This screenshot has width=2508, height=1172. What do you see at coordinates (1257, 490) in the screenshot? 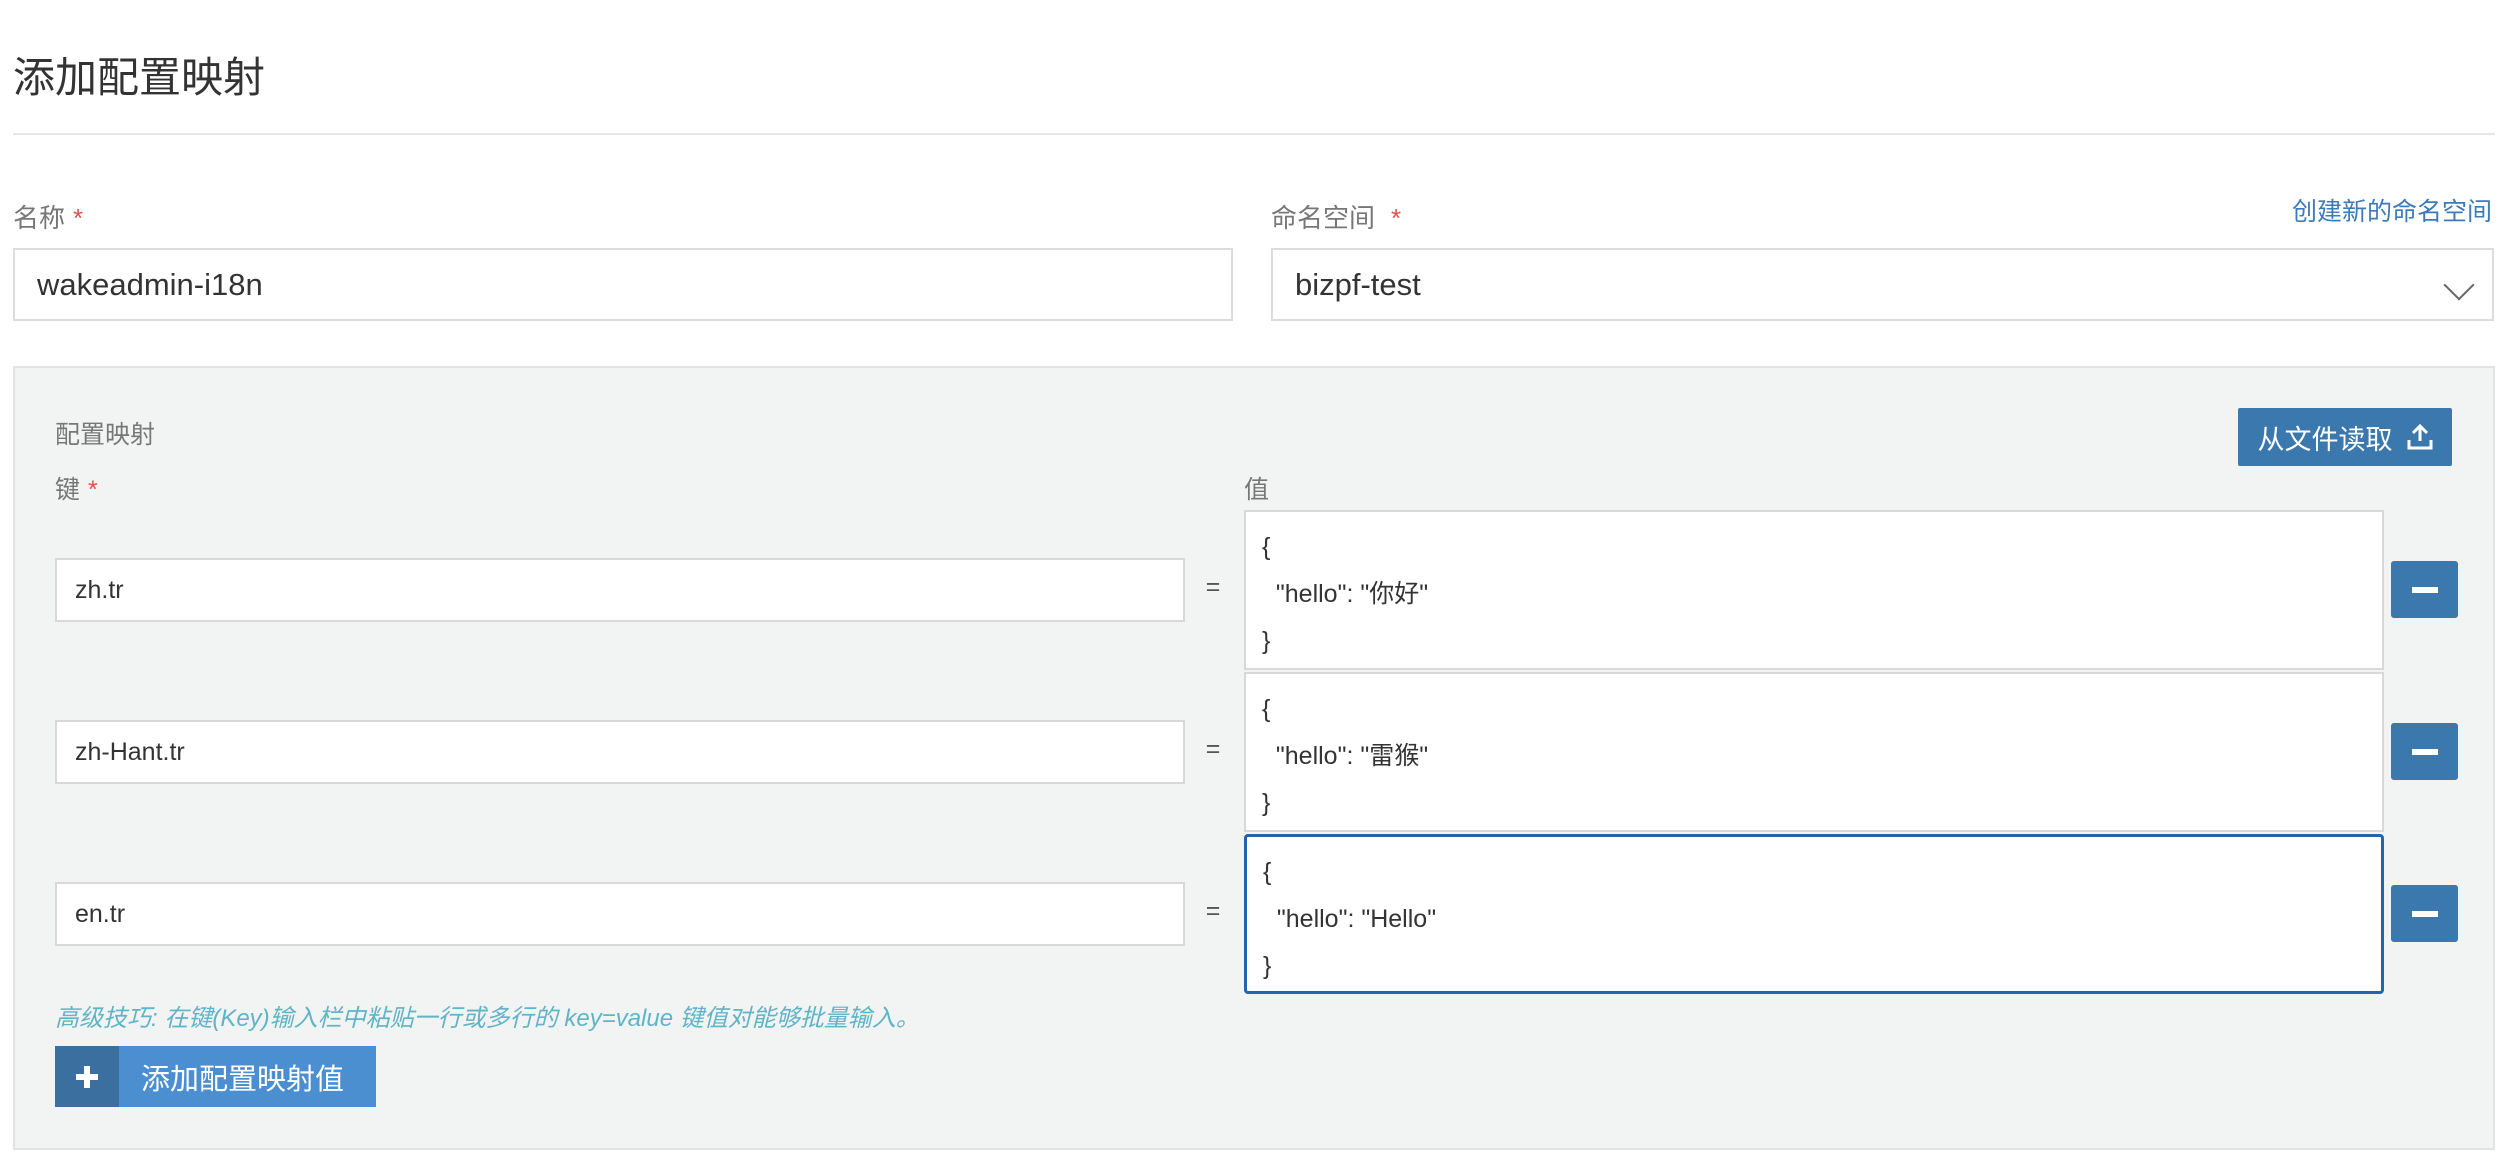
I see `value-column-label: 值` at bounding box center [1257, 490].